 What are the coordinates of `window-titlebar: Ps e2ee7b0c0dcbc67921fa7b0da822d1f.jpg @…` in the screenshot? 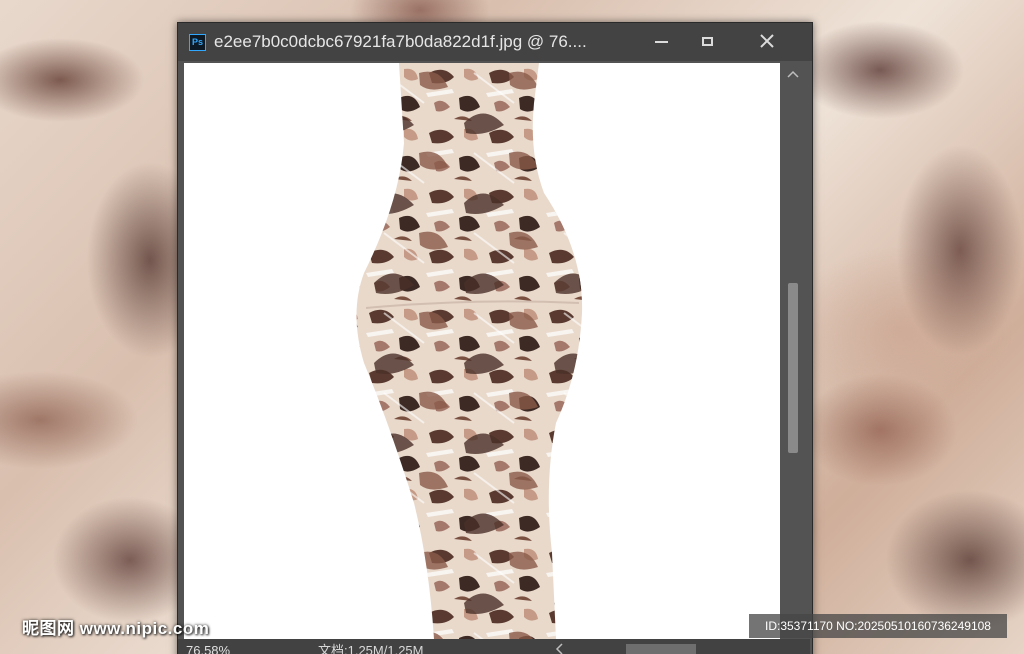 It's located at (495, 42).